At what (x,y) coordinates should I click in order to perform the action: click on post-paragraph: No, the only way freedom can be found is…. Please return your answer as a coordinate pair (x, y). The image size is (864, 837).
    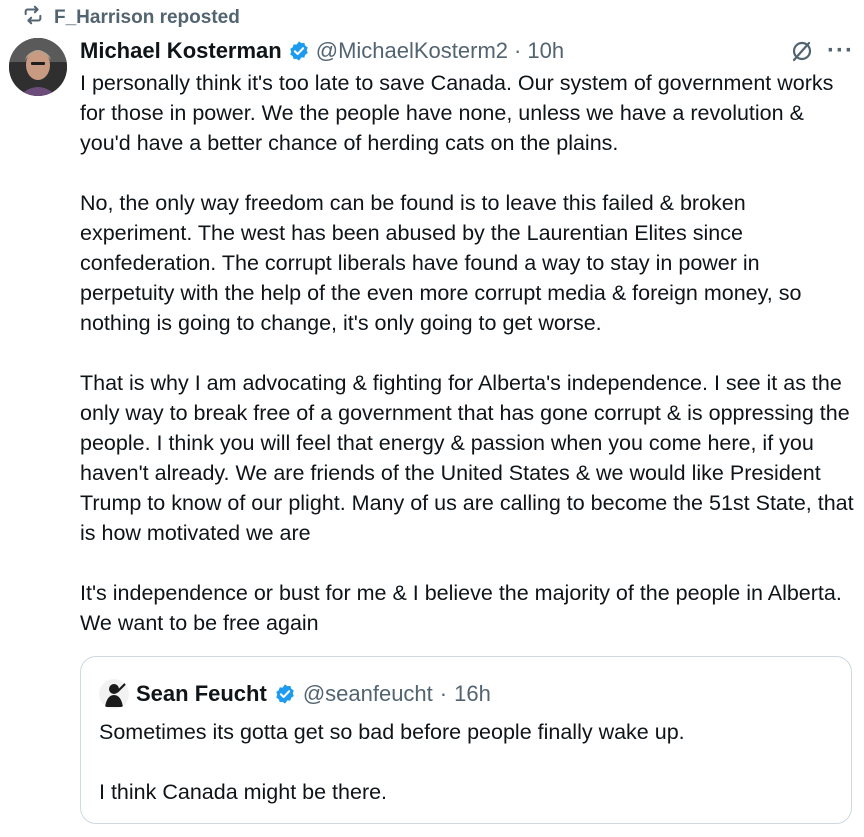
    Looking at the image, I should click on (441, 263).